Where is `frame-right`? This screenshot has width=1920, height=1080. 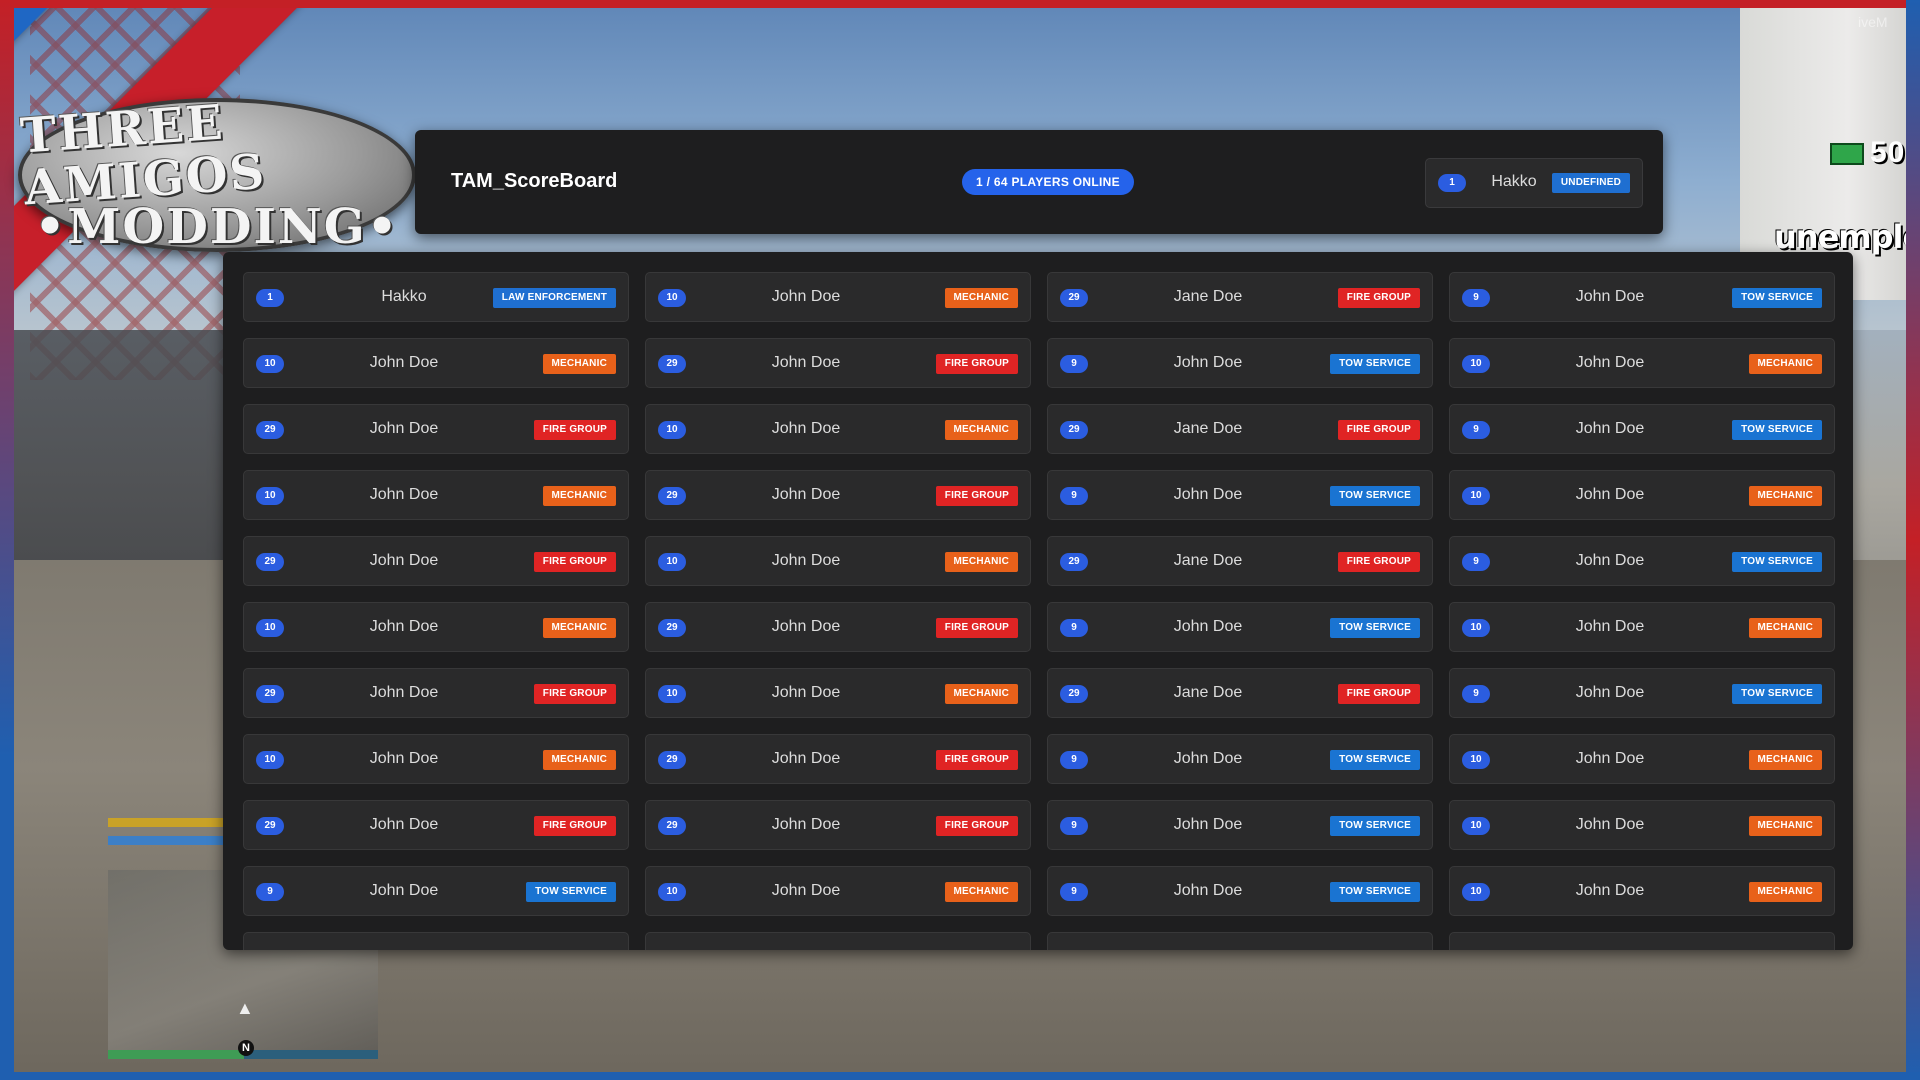 frame-right is located at coordinates (1913, 540).